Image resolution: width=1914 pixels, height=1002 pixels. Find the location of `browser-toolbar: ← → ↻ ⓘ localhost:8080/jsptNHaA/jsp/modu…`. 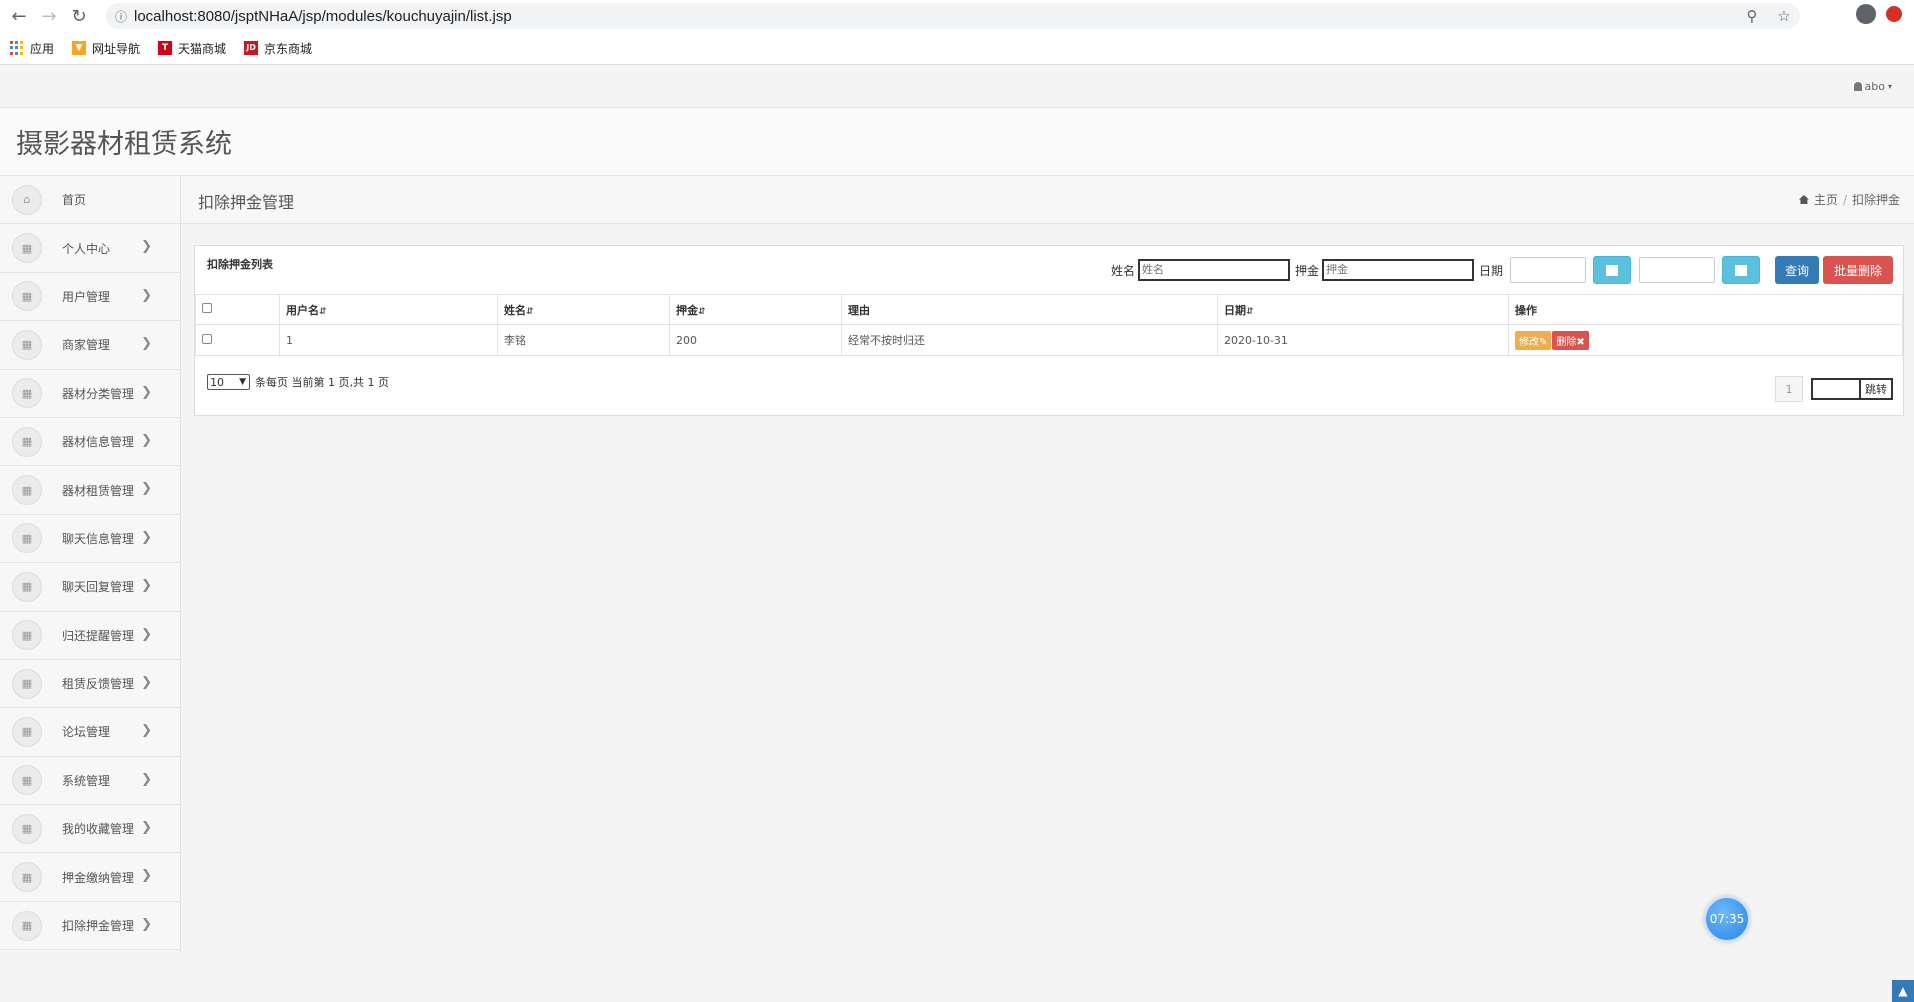

browser-toolbar: ← → ↻ ⓘ localhost:8080/jsptNHaA/jsp/modu… is located at coordinates (957, 16).